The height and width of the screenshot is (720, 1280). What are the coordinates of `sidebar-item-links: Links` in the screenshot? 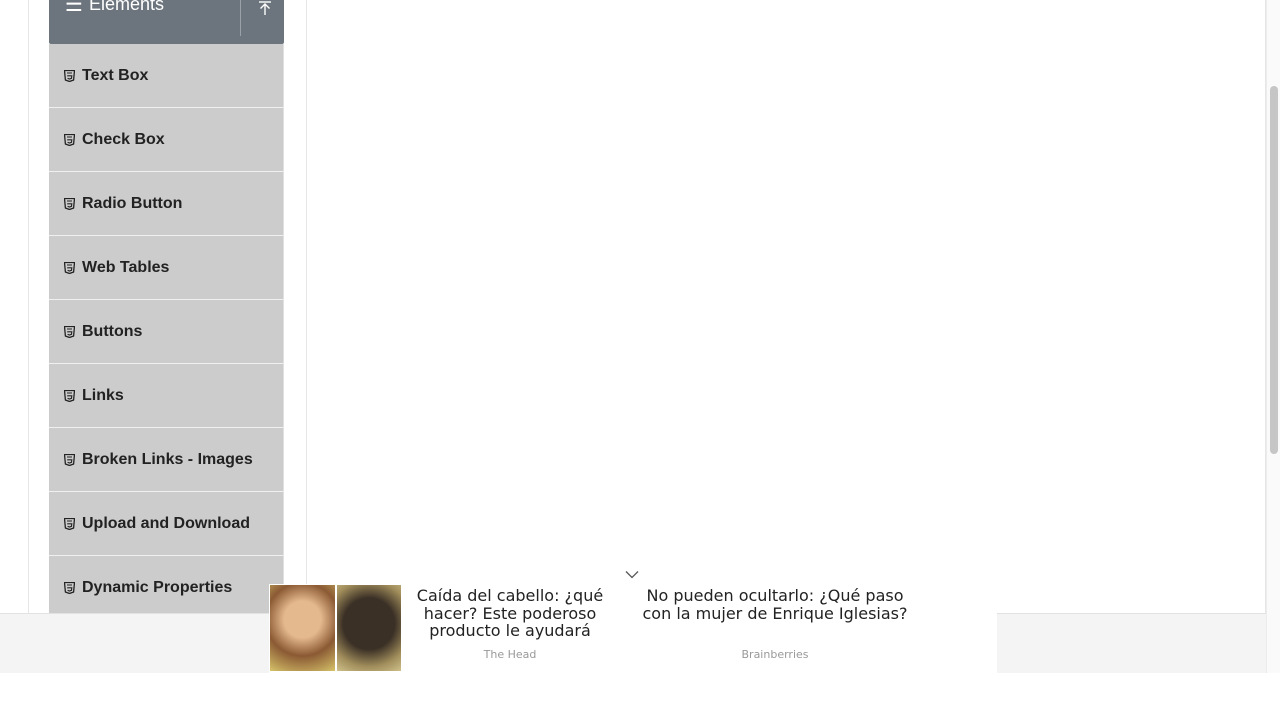 It's located at (166, 396).